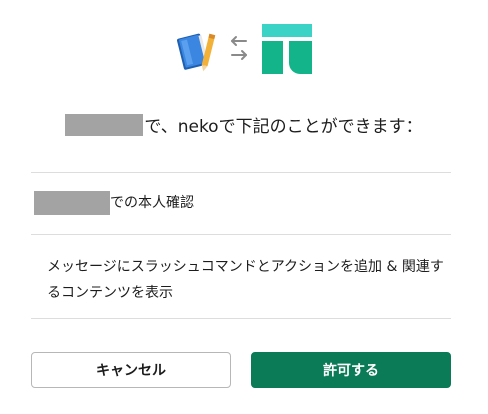 This screenshot has width=488, height=414. Describe the element at coordinates (241, 172) in the screenshot. I see `divider-top` at that location.